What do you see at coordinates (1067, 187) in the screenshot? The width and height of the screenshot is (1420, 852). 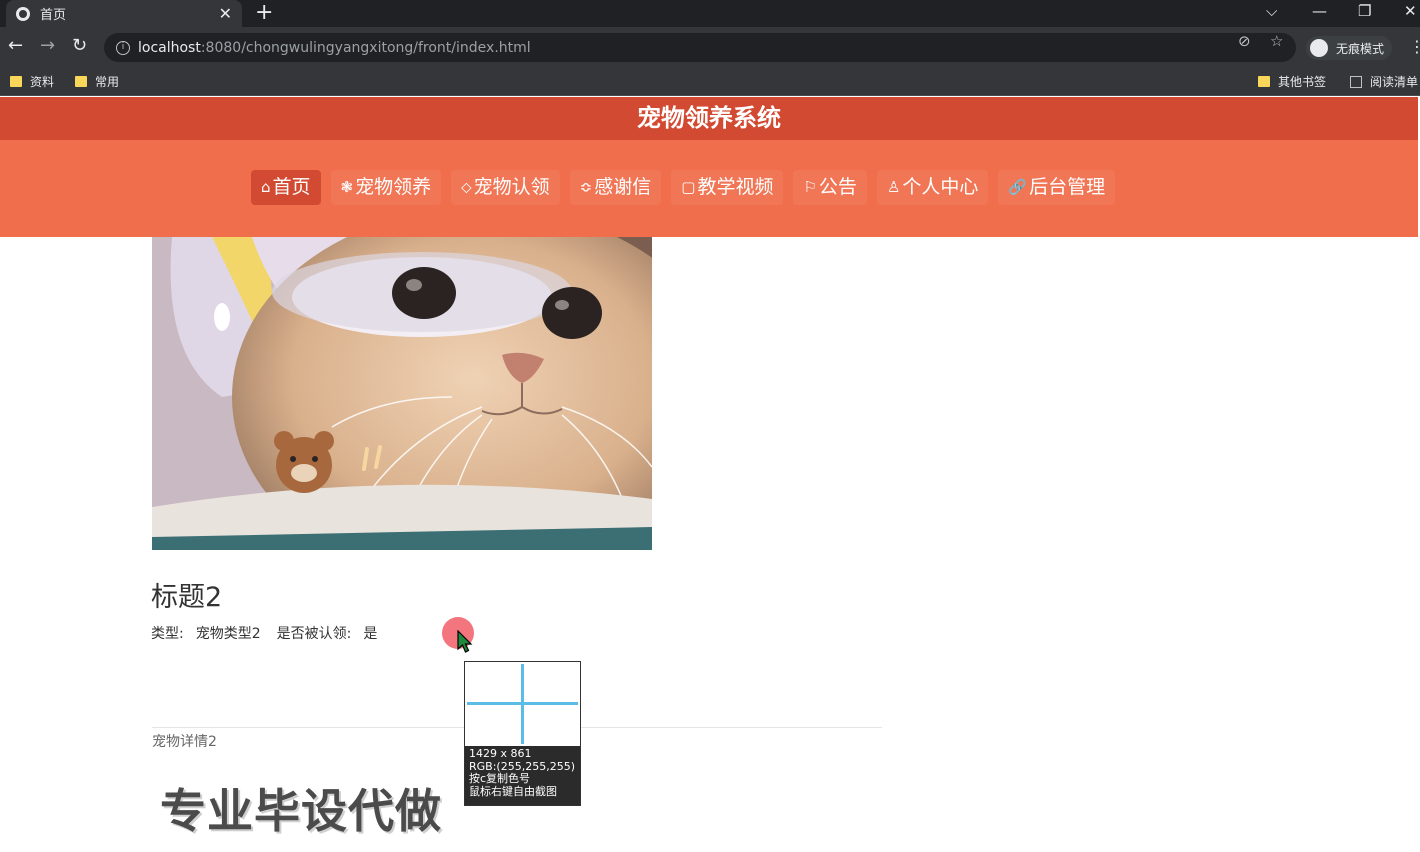 I see `nav-label: 后台管理` at bounding box center [1067, 187].